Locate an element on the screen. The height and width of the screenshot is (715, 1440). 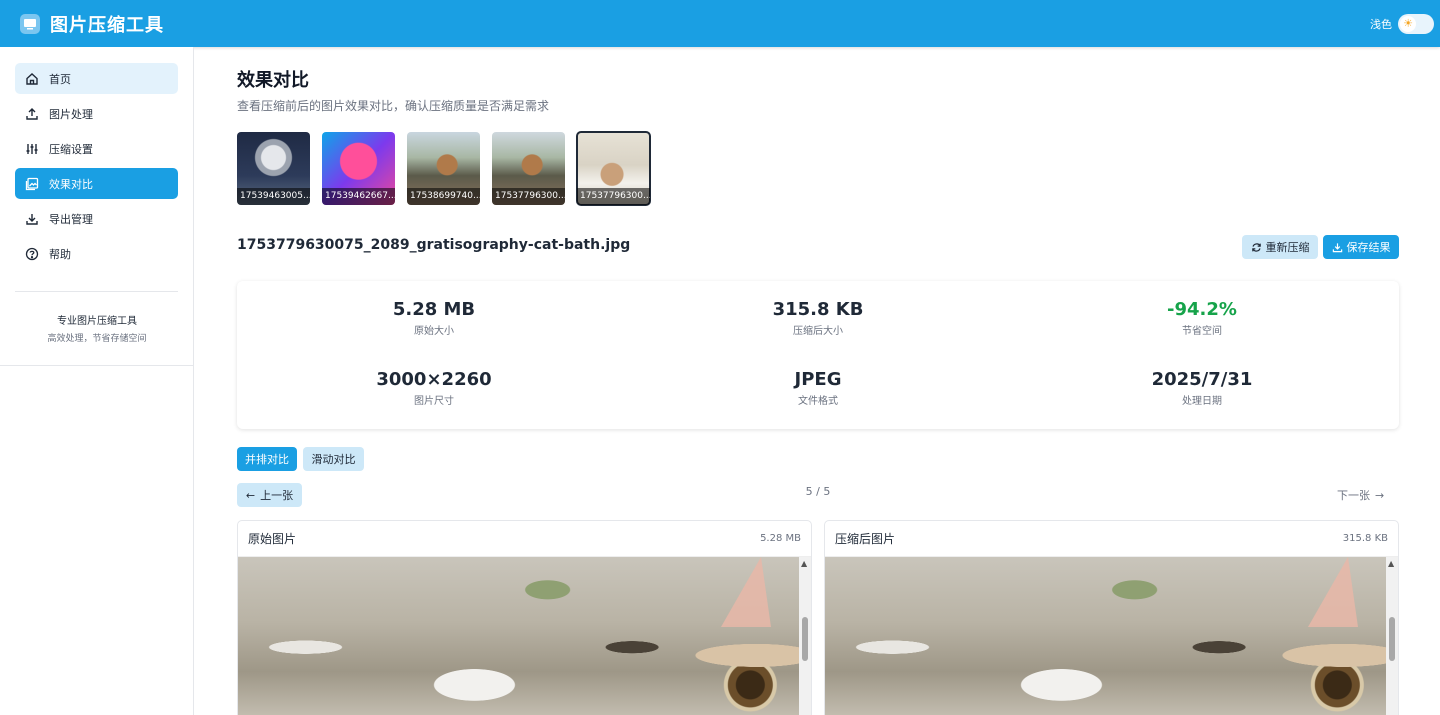
page-indicator: 5 / 5 is located at coordinates (818, 491).